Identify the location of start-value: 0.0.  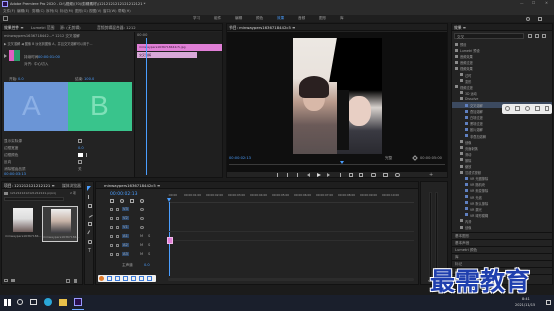
(21, 79).